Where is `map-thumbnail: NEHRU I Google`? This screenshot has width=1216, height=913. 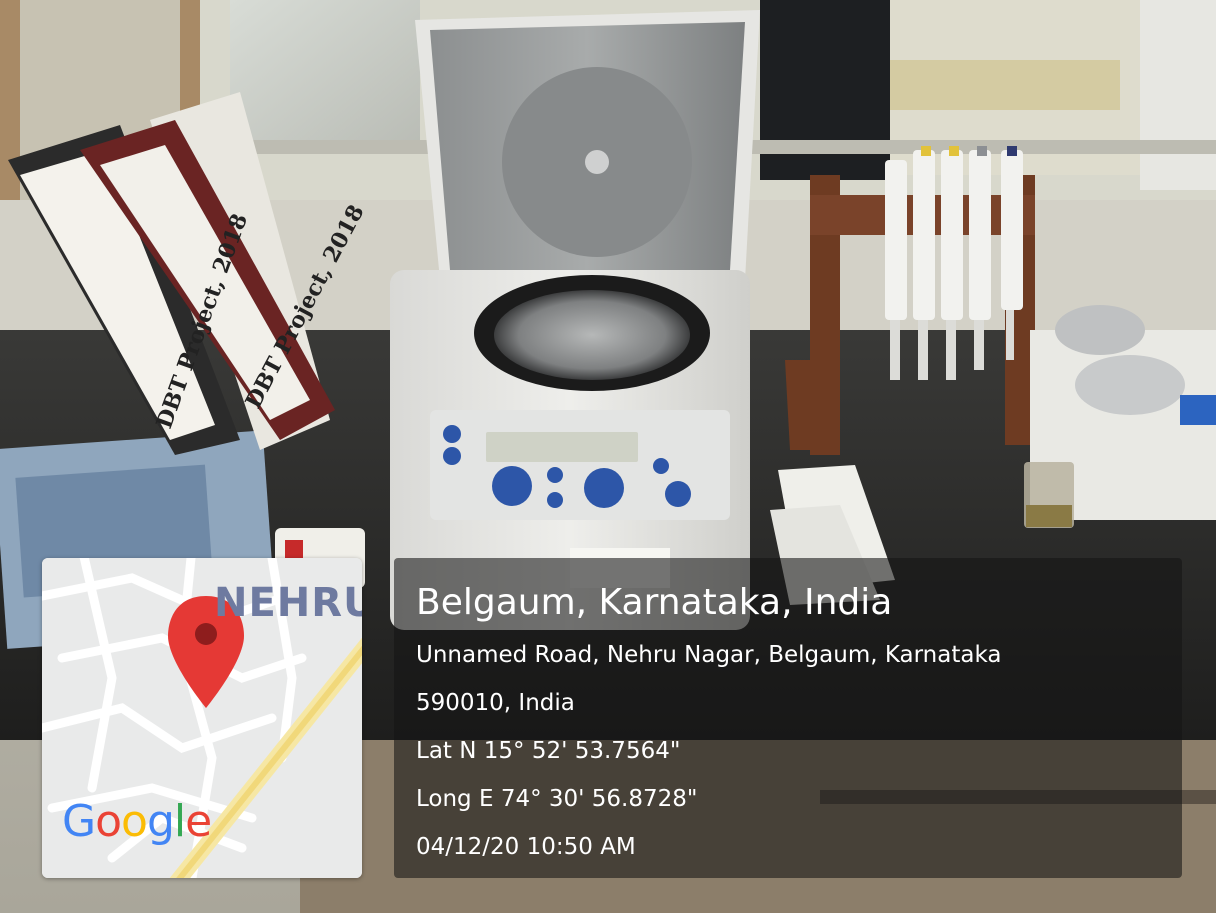 map-thumbnail: NEHRU I Google is located at coordinates (202, 718).